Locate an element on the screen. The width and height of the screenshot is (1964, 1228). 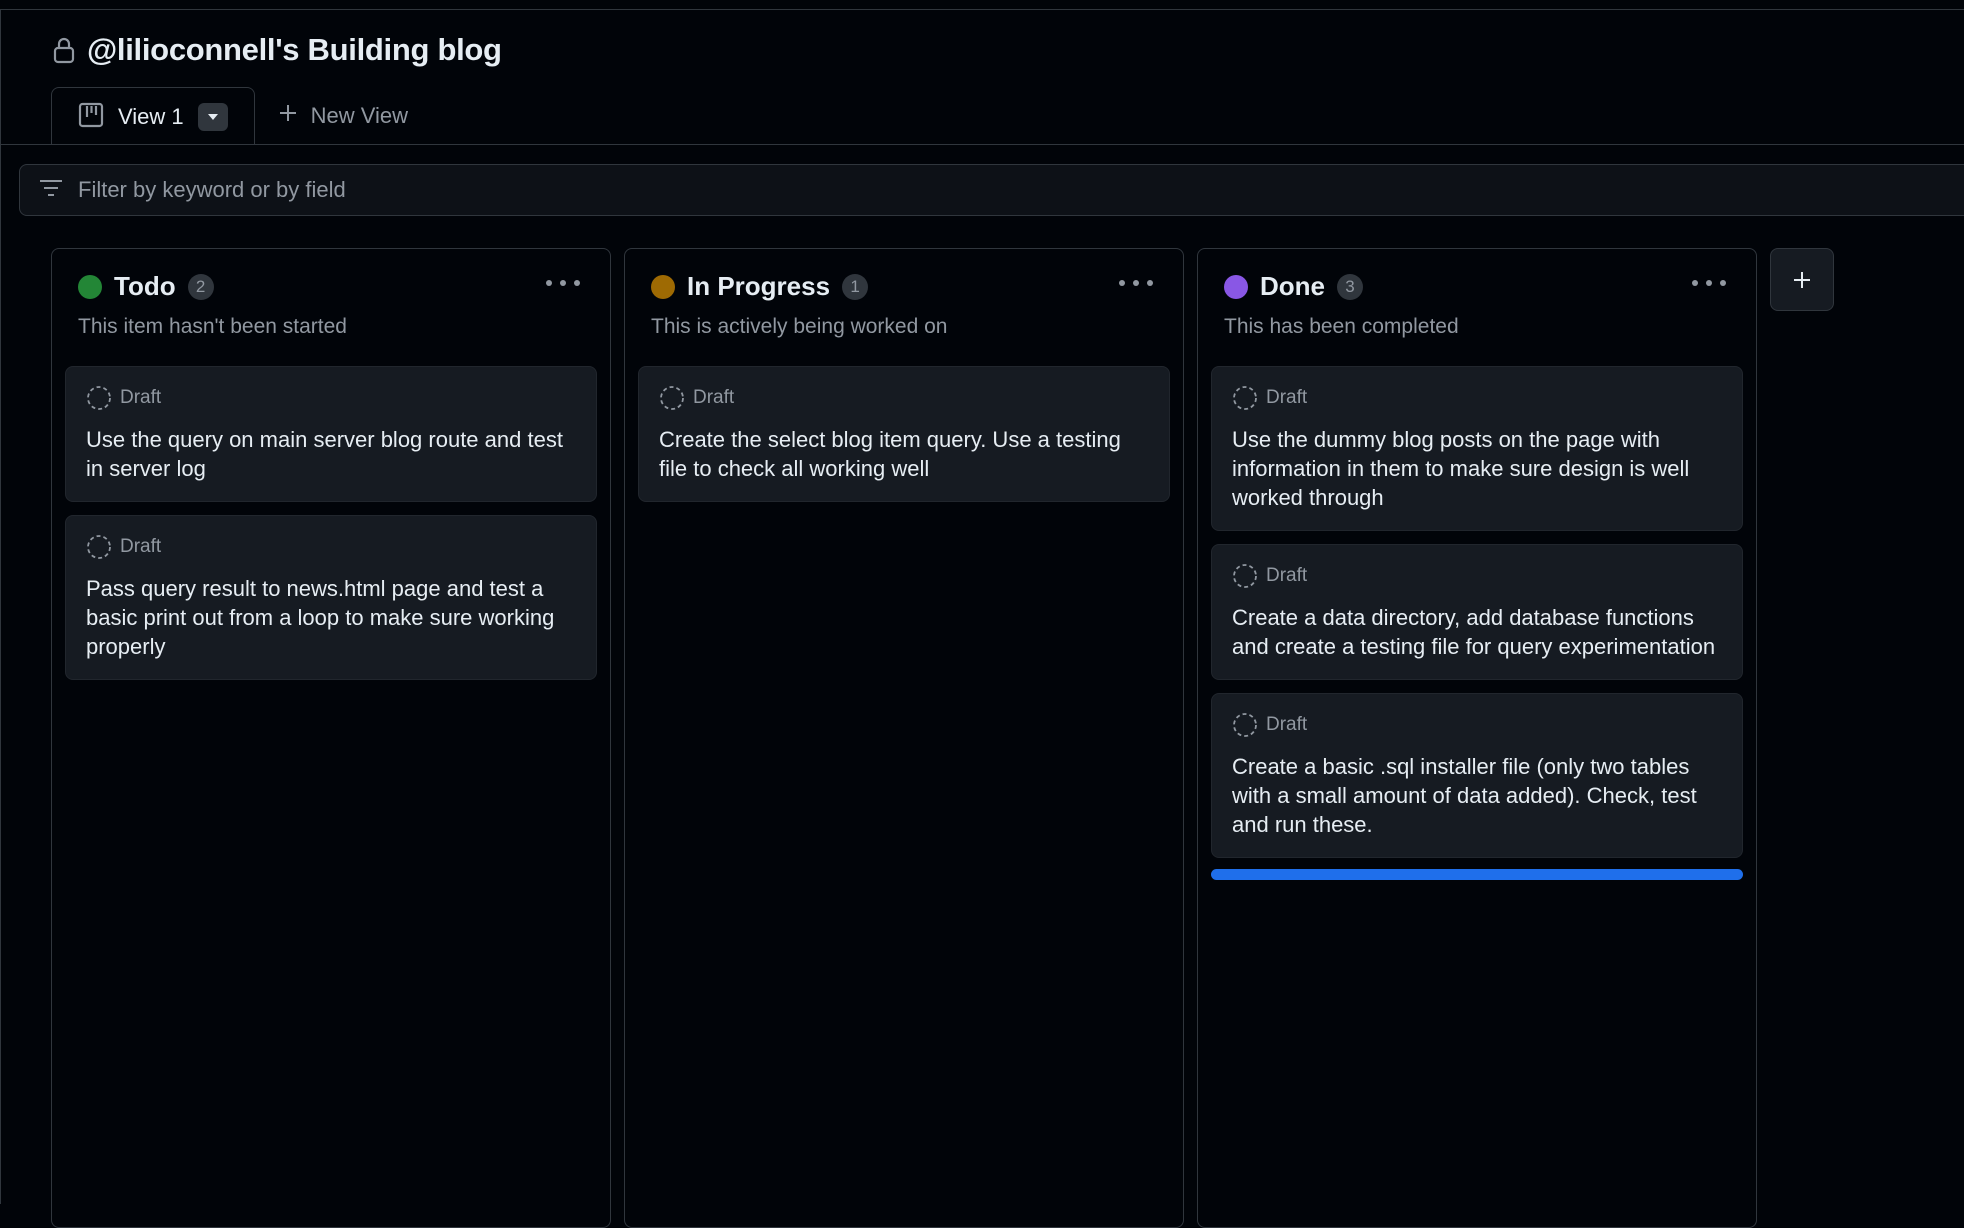
column-description: This is actively being worked on is located at coordinates (799, 326).